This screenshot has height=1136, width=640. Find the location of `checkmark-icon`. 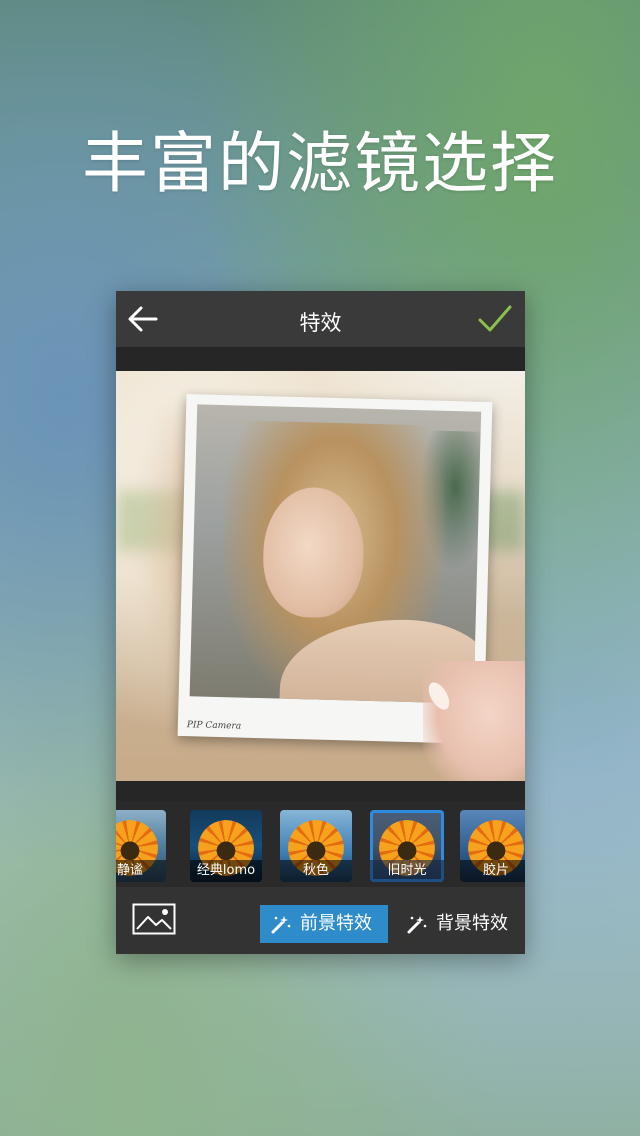

checkmark-icon is located at coordinates (495, 319).